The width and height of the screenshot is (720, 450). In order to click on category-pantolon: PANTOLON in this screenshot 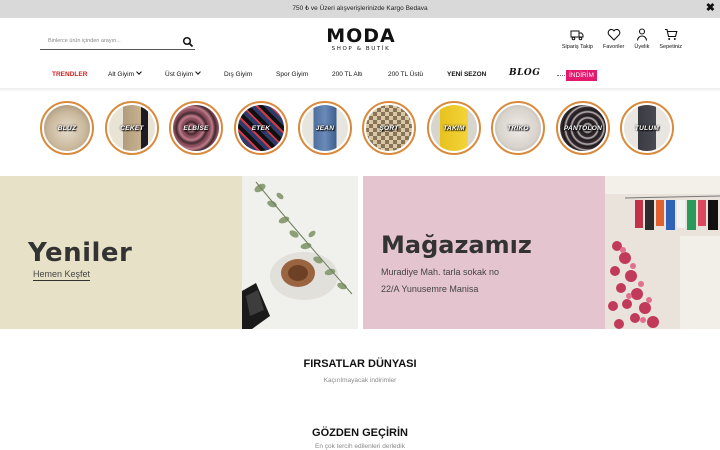, I will do `click(583, 128)`.